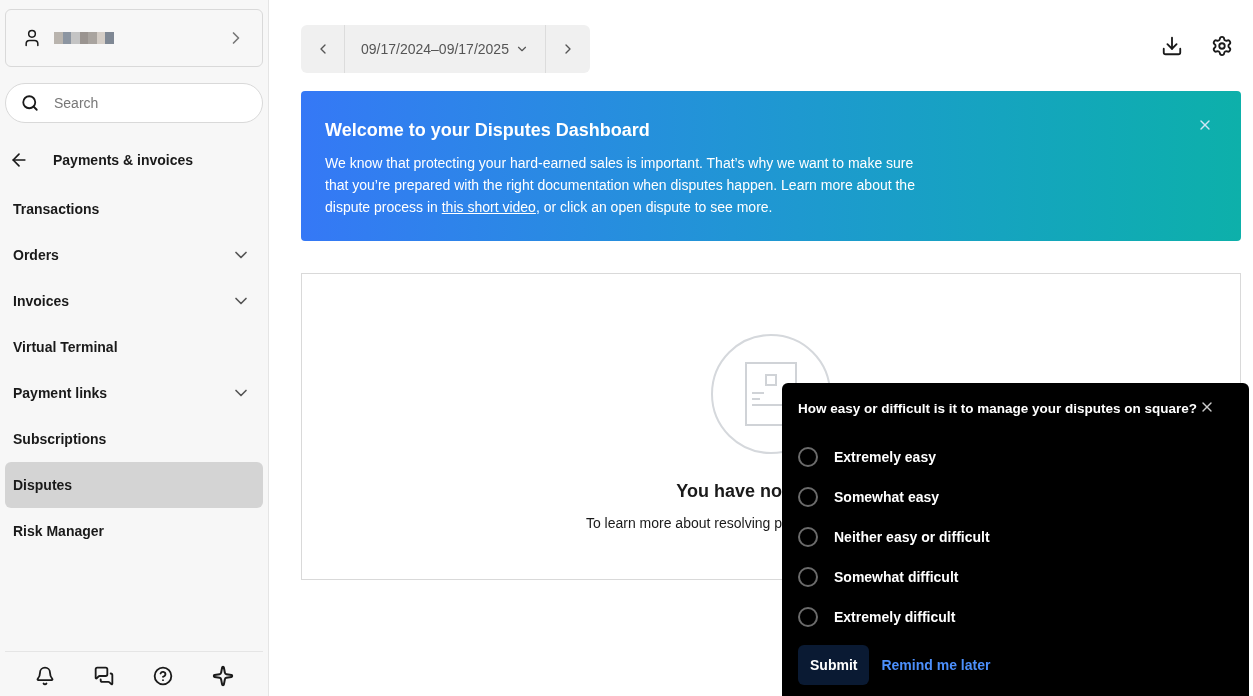 The image size is (1253, 696). I want to click on banner-text: We know that protecting your hard-earned sales is important. That’s why we want to make sure that you’re prepared with the right documentation when disputes happen. Learn more about the dispute process in this short video, or click an open dispute to see more., so click(620, 185).